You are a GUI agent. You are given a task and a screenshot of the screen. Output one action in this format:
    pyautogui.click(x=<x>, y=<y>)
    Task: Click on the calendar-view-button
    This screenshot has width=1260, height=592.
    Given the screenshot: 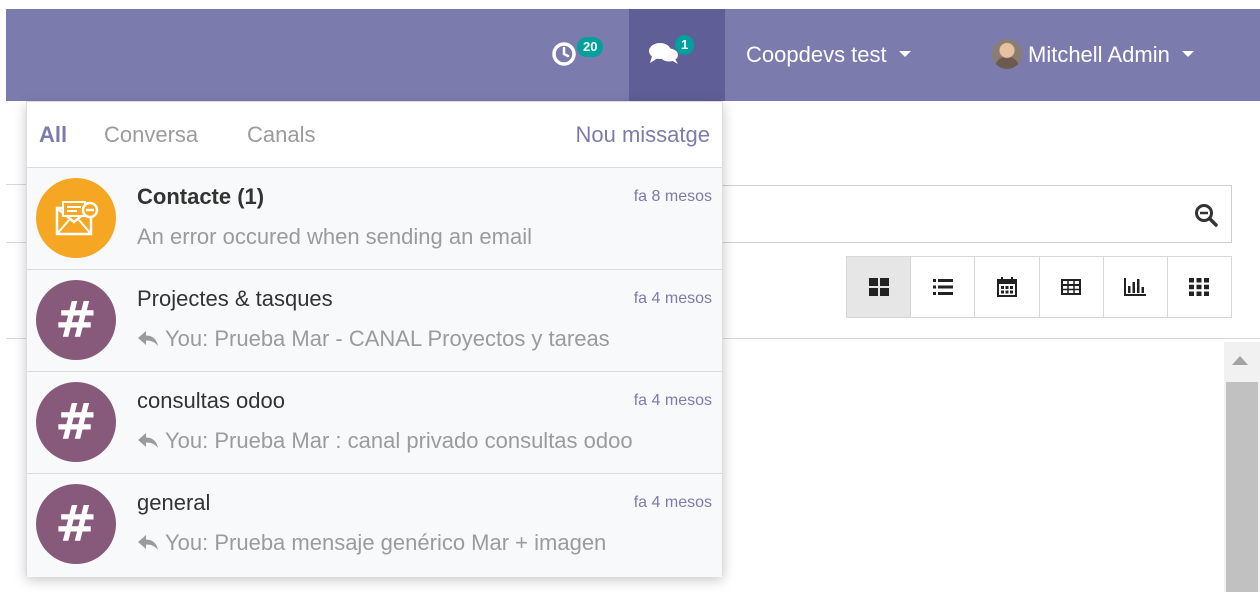 What is the action you would take?
    pyautogui.click(x=1007, y=287)
    